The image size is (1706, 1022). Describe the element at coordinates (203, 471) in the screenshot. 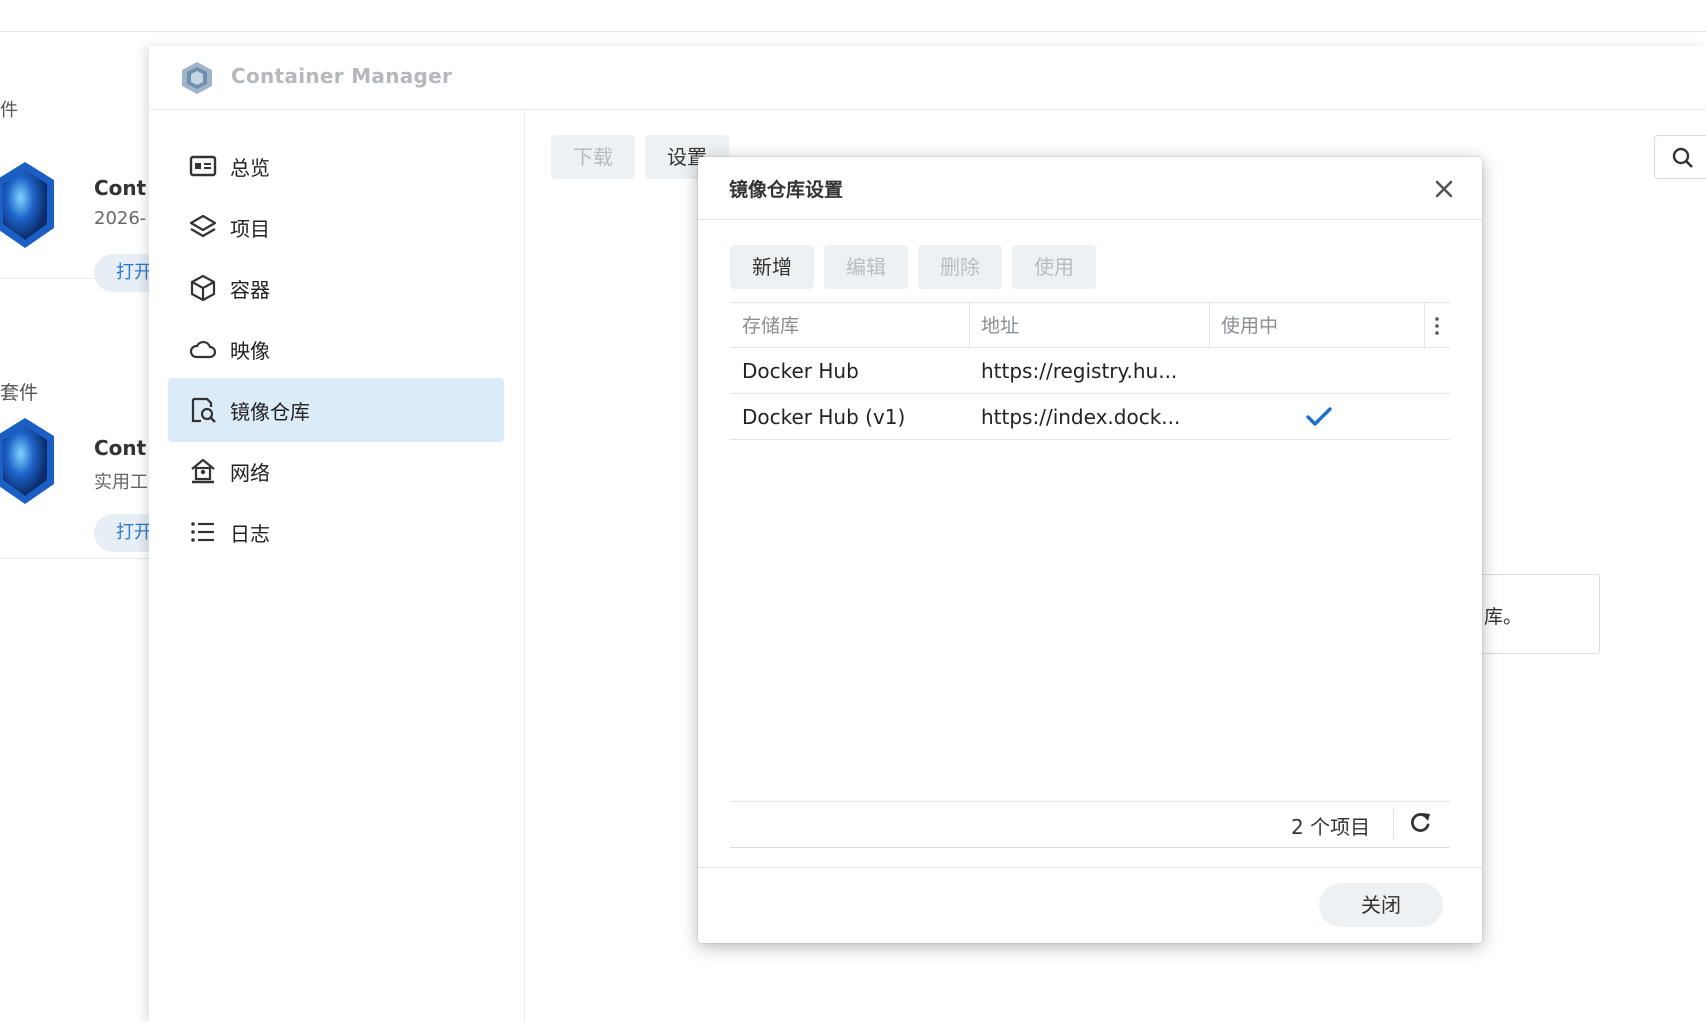

I see `network-house-icon` at that location.